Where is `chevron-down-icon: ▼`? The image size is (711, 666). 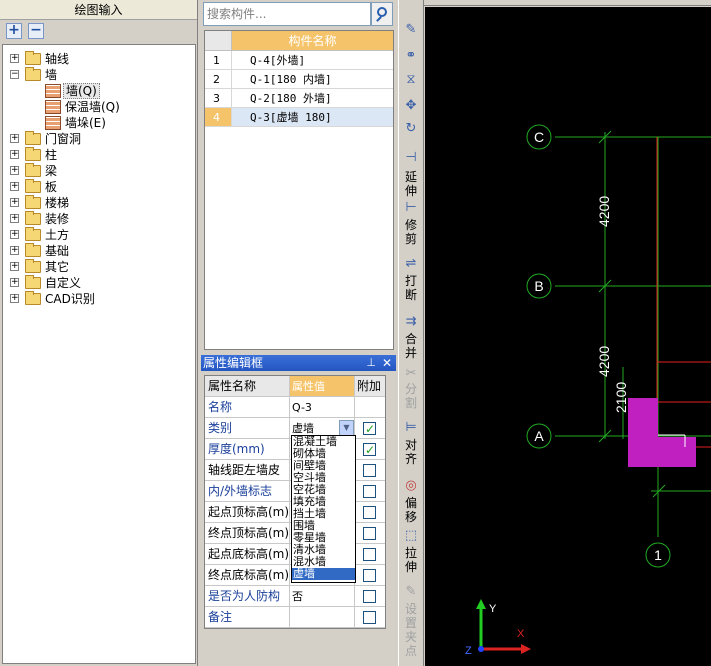
chevron-down-icon: ▼ is located at coordinates (346, 428).